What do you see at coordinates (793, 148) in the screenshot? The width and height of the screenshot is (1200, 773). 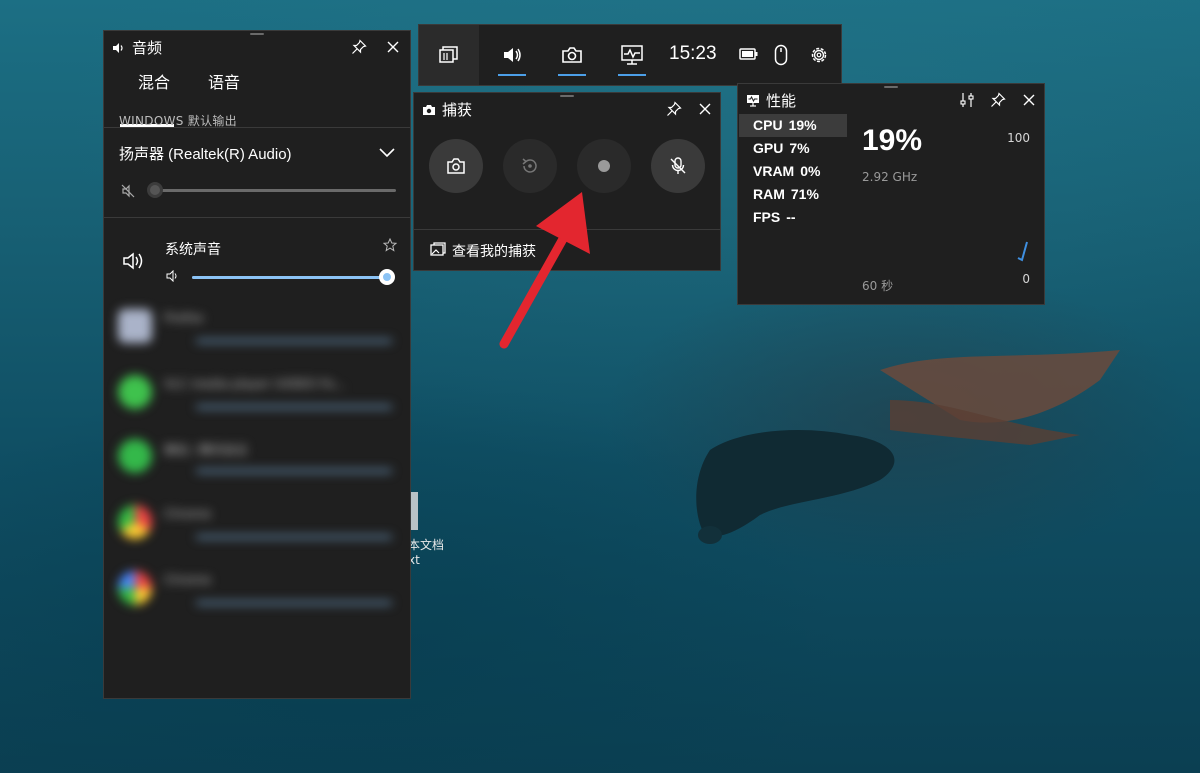 I see `stat-gpu: GPU 7%` at bounding box center [793, 148].